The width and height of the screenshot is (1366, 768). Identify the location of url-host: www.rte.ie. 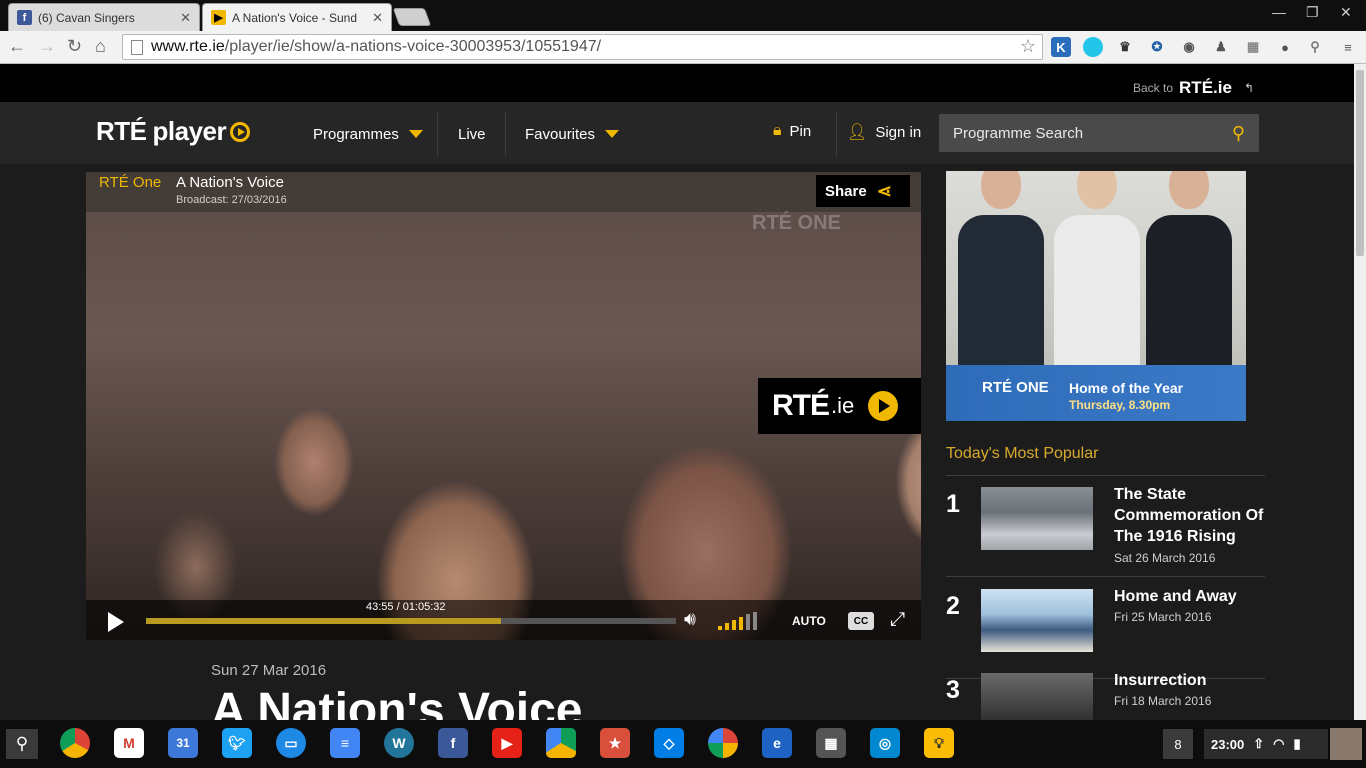
(188, 46).